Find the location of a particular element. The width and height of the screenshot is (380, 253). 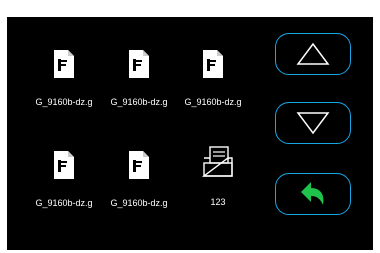

triangle-up-icon is located at coordinates (313, 53).